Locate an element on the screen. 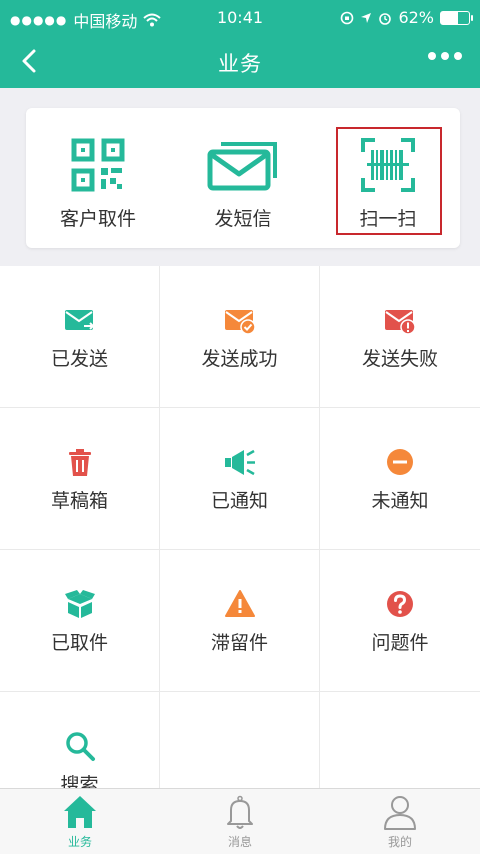 This screenshot has height=854, width=480. megaphone-icon is located at coordinates (239, 462).